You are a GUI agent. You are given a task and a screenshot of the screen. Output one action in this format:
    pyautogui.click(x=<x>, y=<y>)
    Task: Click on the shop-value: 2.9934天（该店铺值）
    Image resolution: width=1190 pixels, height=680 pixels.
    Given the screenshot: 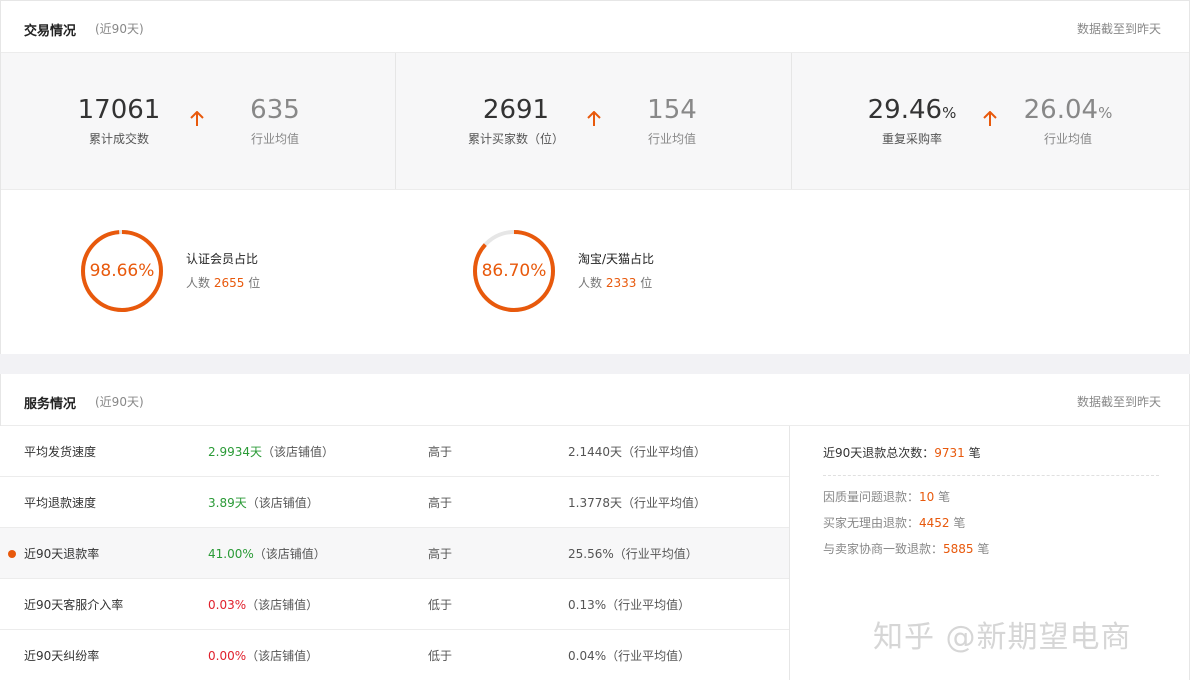 What is the action you would take?
    pyautogui.click(x=271, y=451)
    